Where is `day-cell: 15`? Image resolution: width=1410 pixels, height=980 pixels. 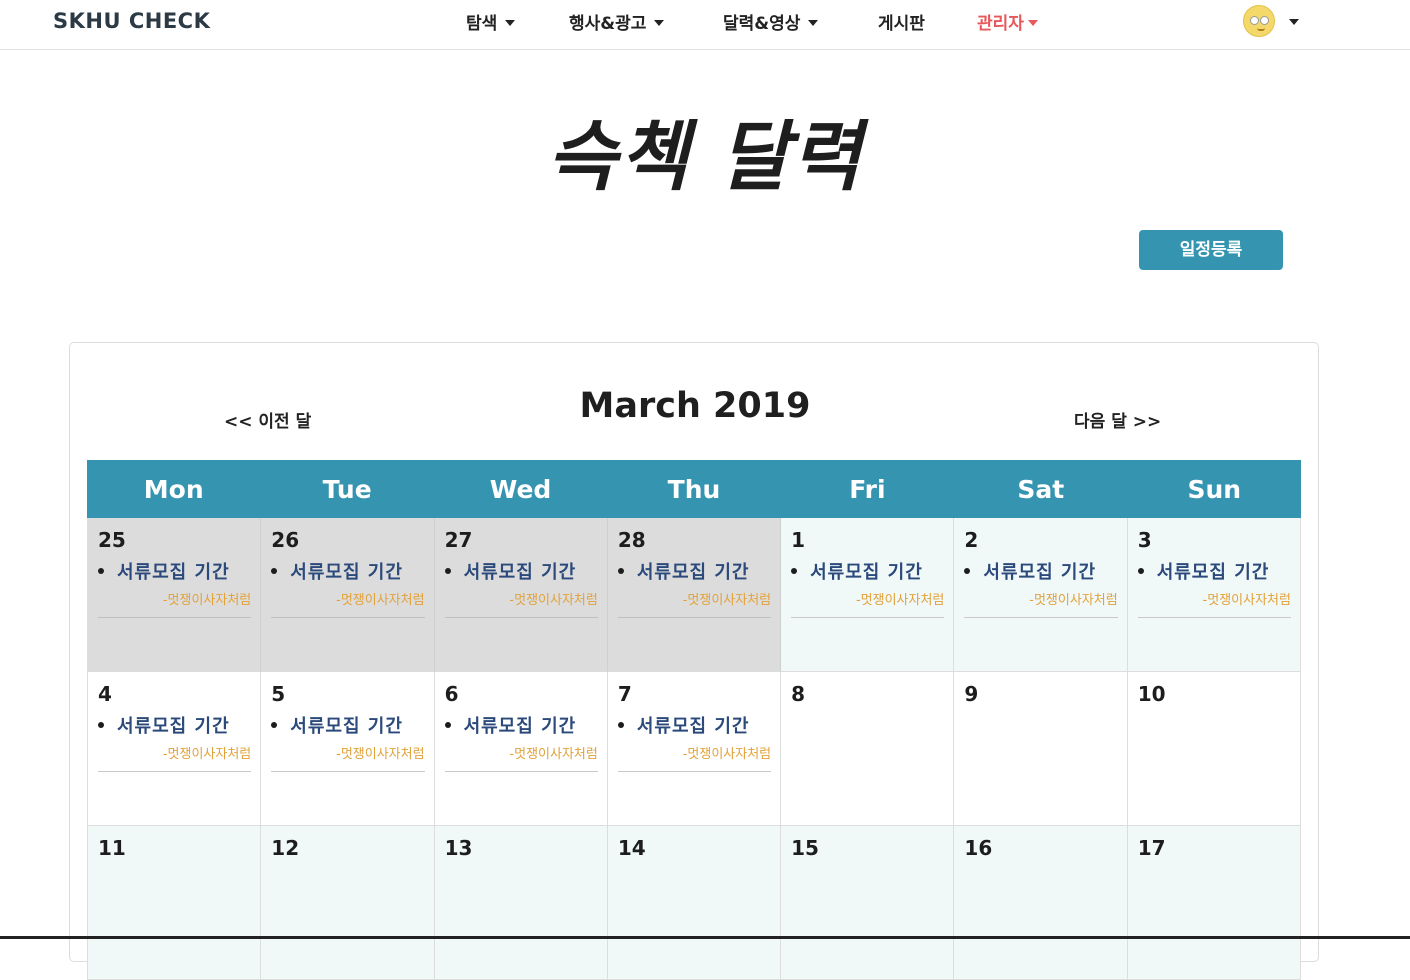
day-cell: 15 is located at coordinates (868, 903).